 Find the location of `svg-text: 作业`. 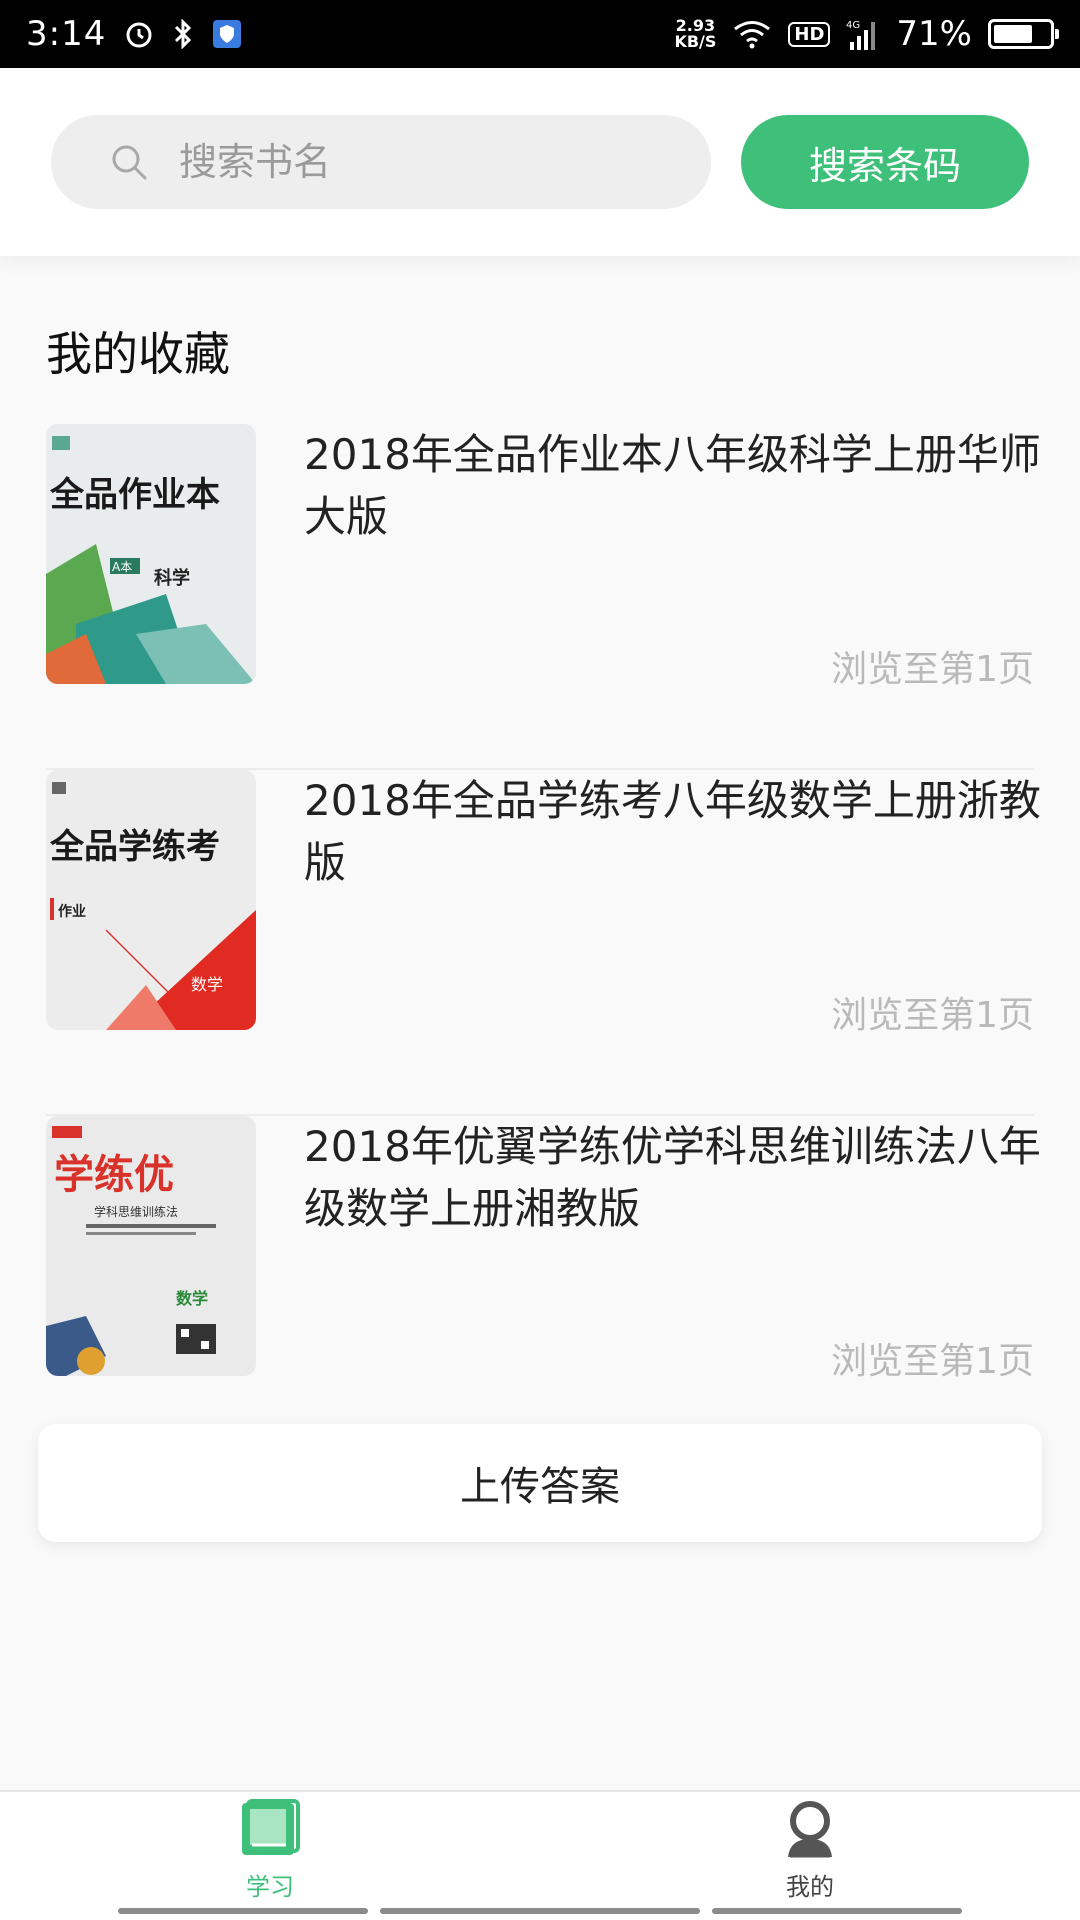

svg-text: 作业 is located at coordinates (72, 911).